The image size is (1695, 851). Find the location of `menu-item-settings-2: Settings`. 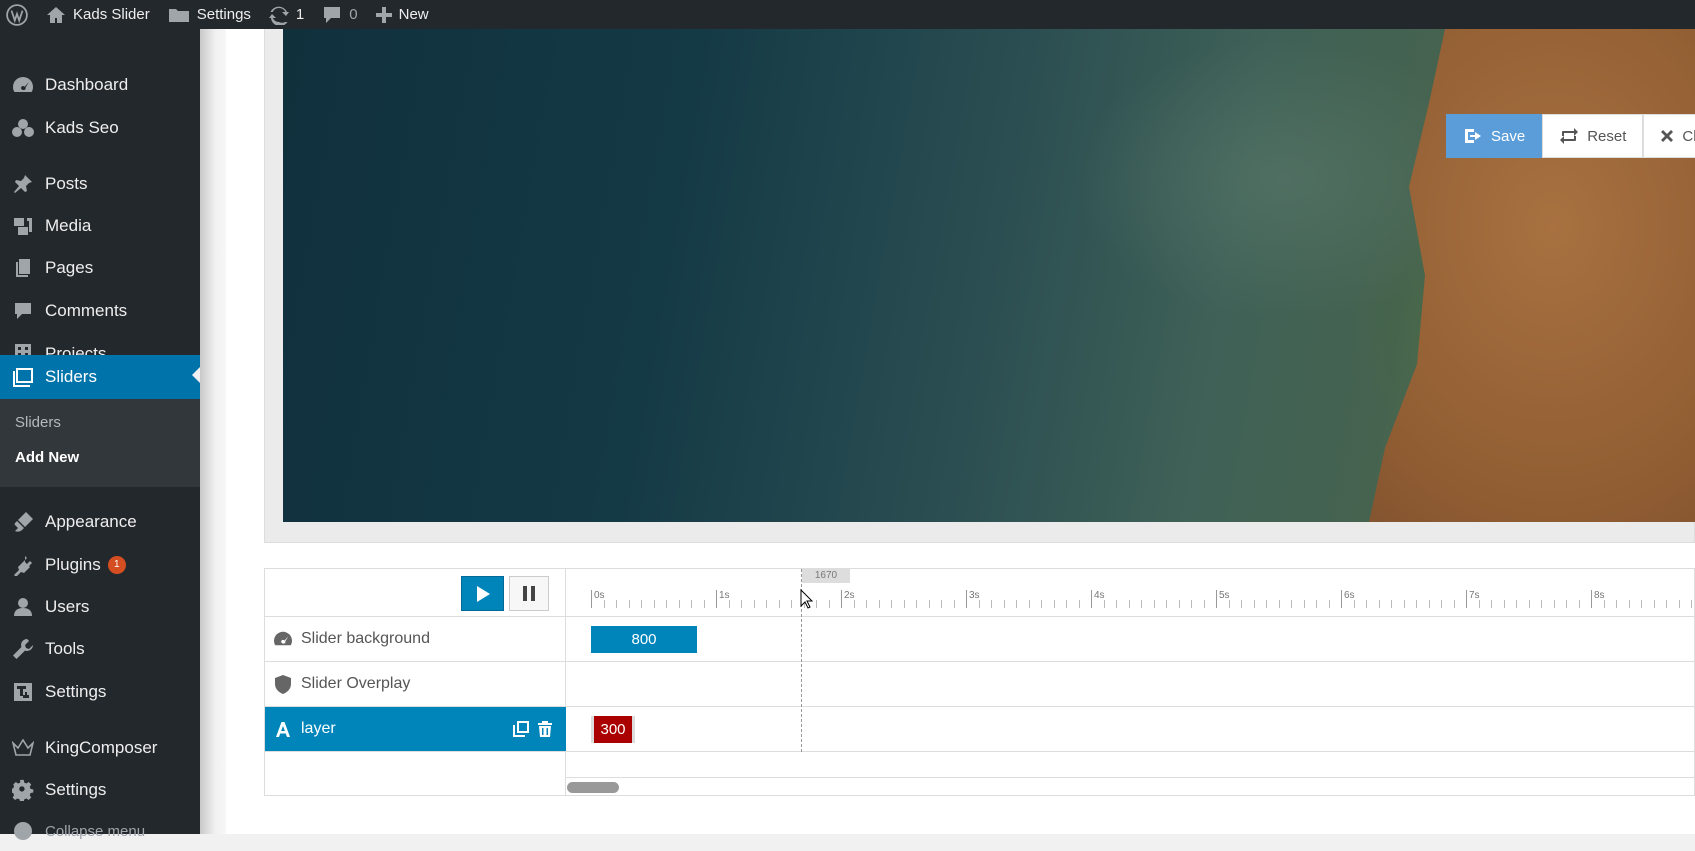

menu-item-settings-2: Settings is located at coordinates (100, 790).